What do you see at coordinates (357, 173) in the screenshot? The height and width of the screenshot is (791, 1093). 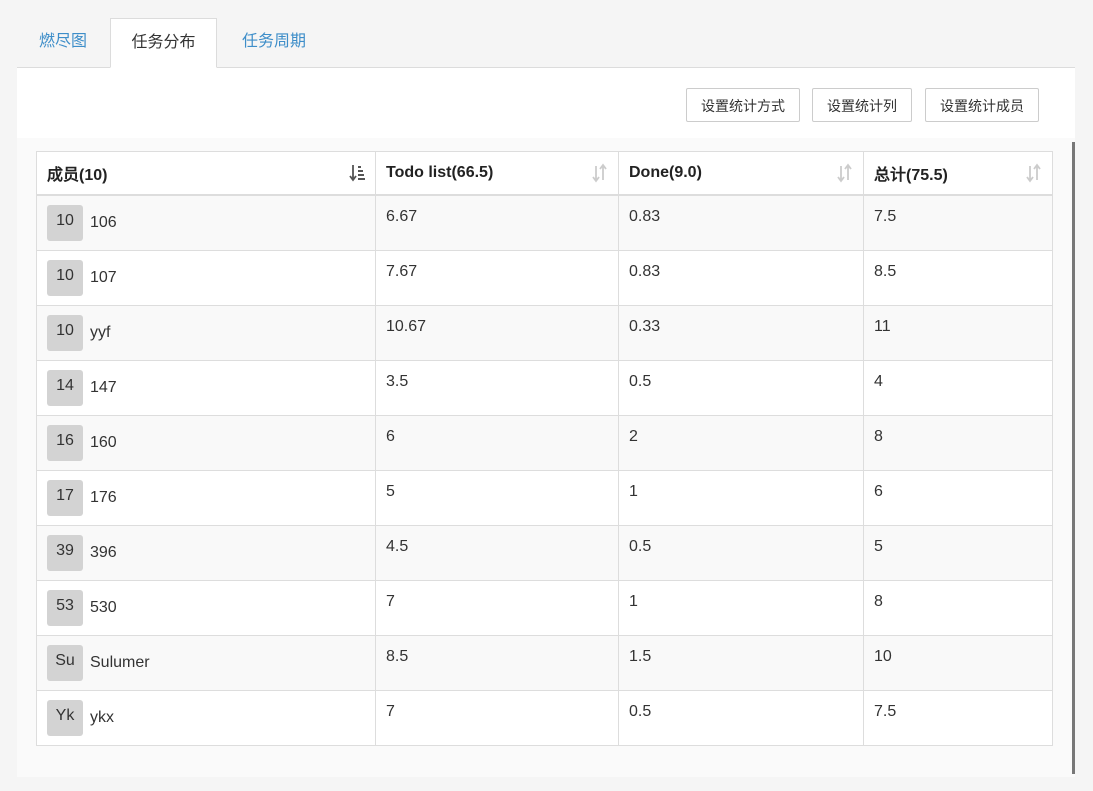 I see `sort-descending-icon` at bounding box center [357, 173].